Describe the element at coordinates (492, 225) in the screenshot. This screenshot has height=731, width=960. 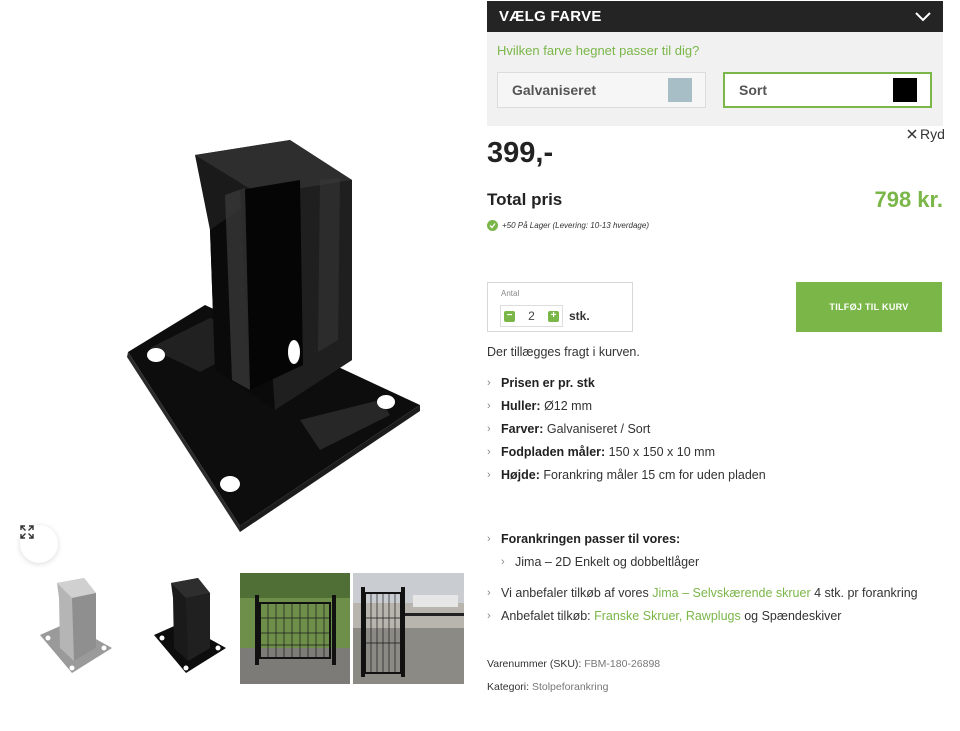
I see `check-circle-icon` at that location.